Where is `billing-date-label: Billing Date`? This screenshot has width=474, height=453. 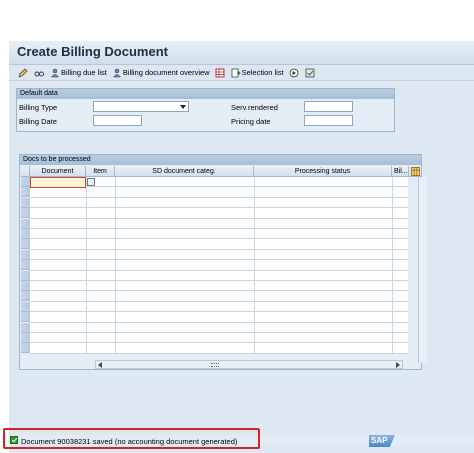 billing-date-label: Billing Date is located at coordinates (38, 121).